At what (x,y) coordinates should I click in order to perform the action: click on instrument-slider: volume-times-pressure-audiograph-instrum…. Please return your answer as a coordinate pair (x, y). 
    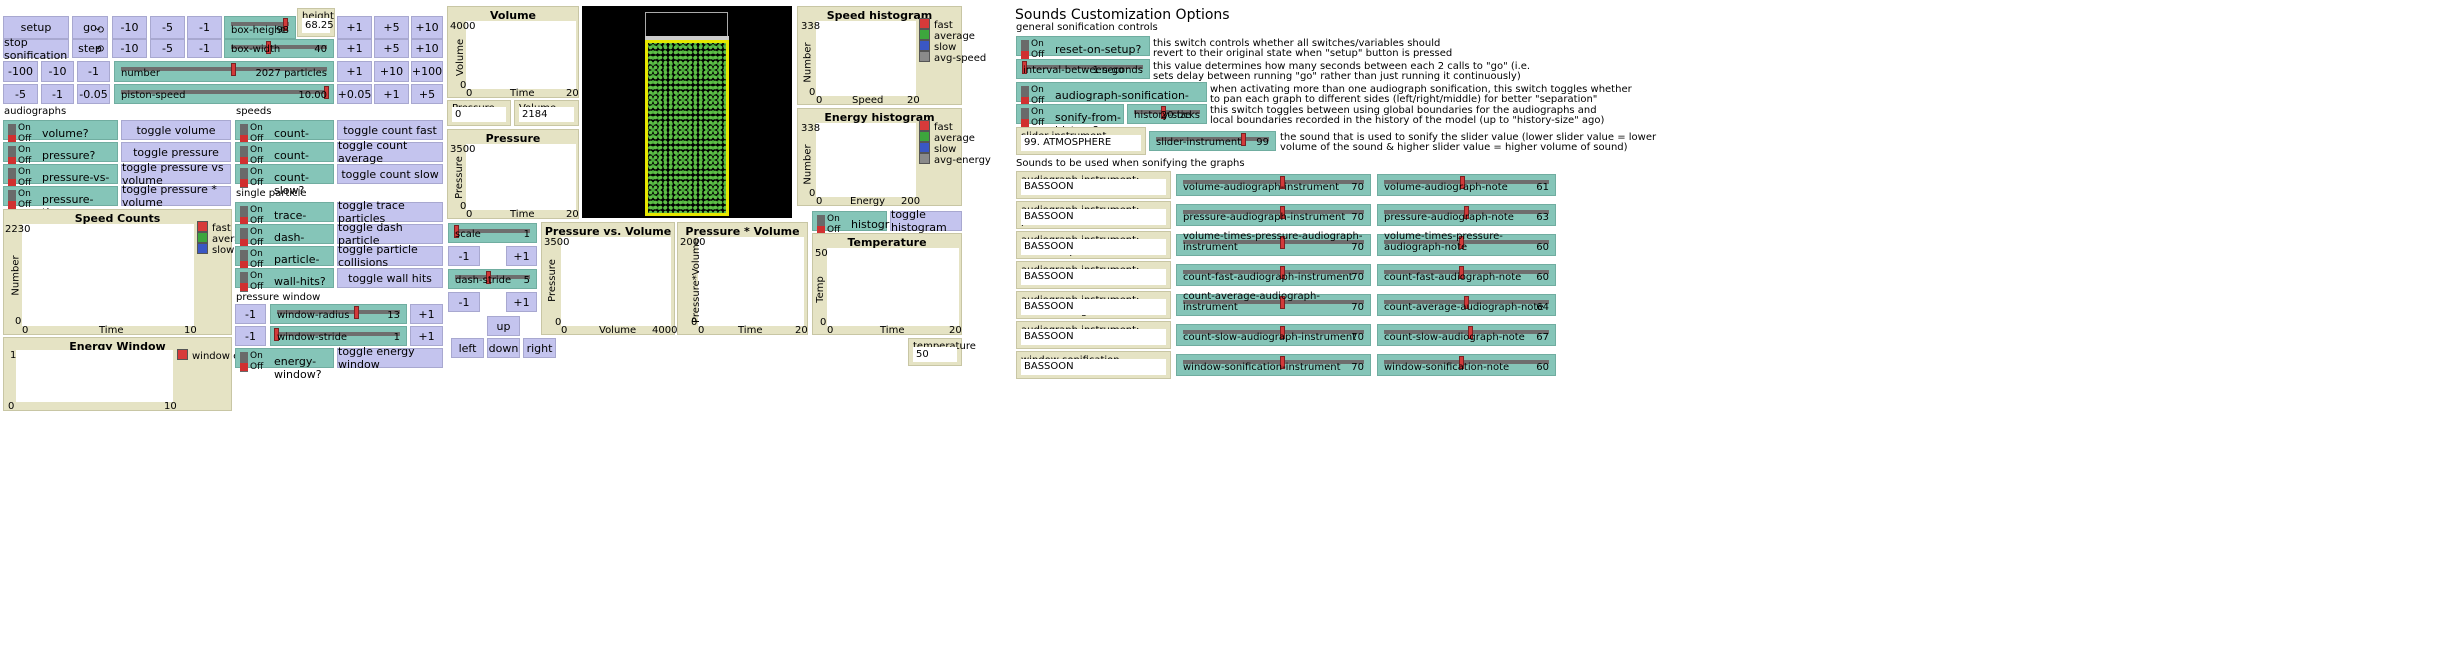
    Looking at the image, I should click on (1273, 243).